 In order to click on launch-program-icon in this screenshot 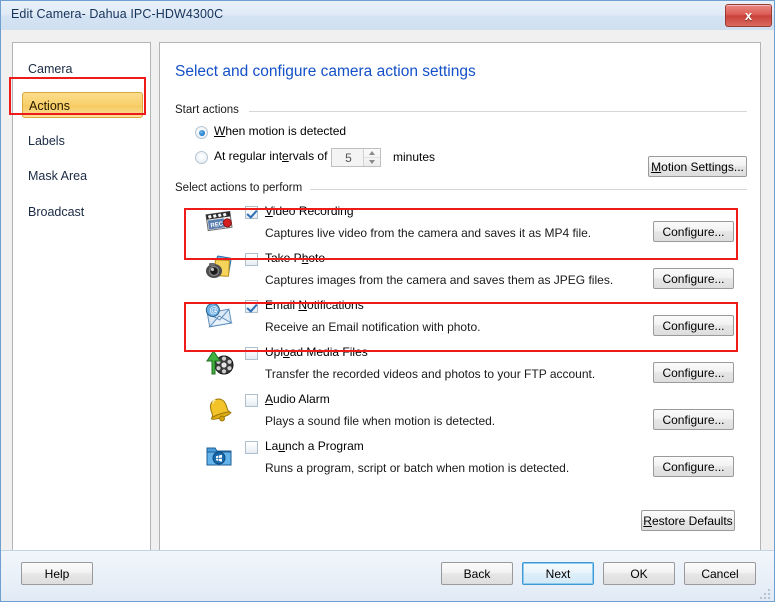, I will do `click(219, 456)`.